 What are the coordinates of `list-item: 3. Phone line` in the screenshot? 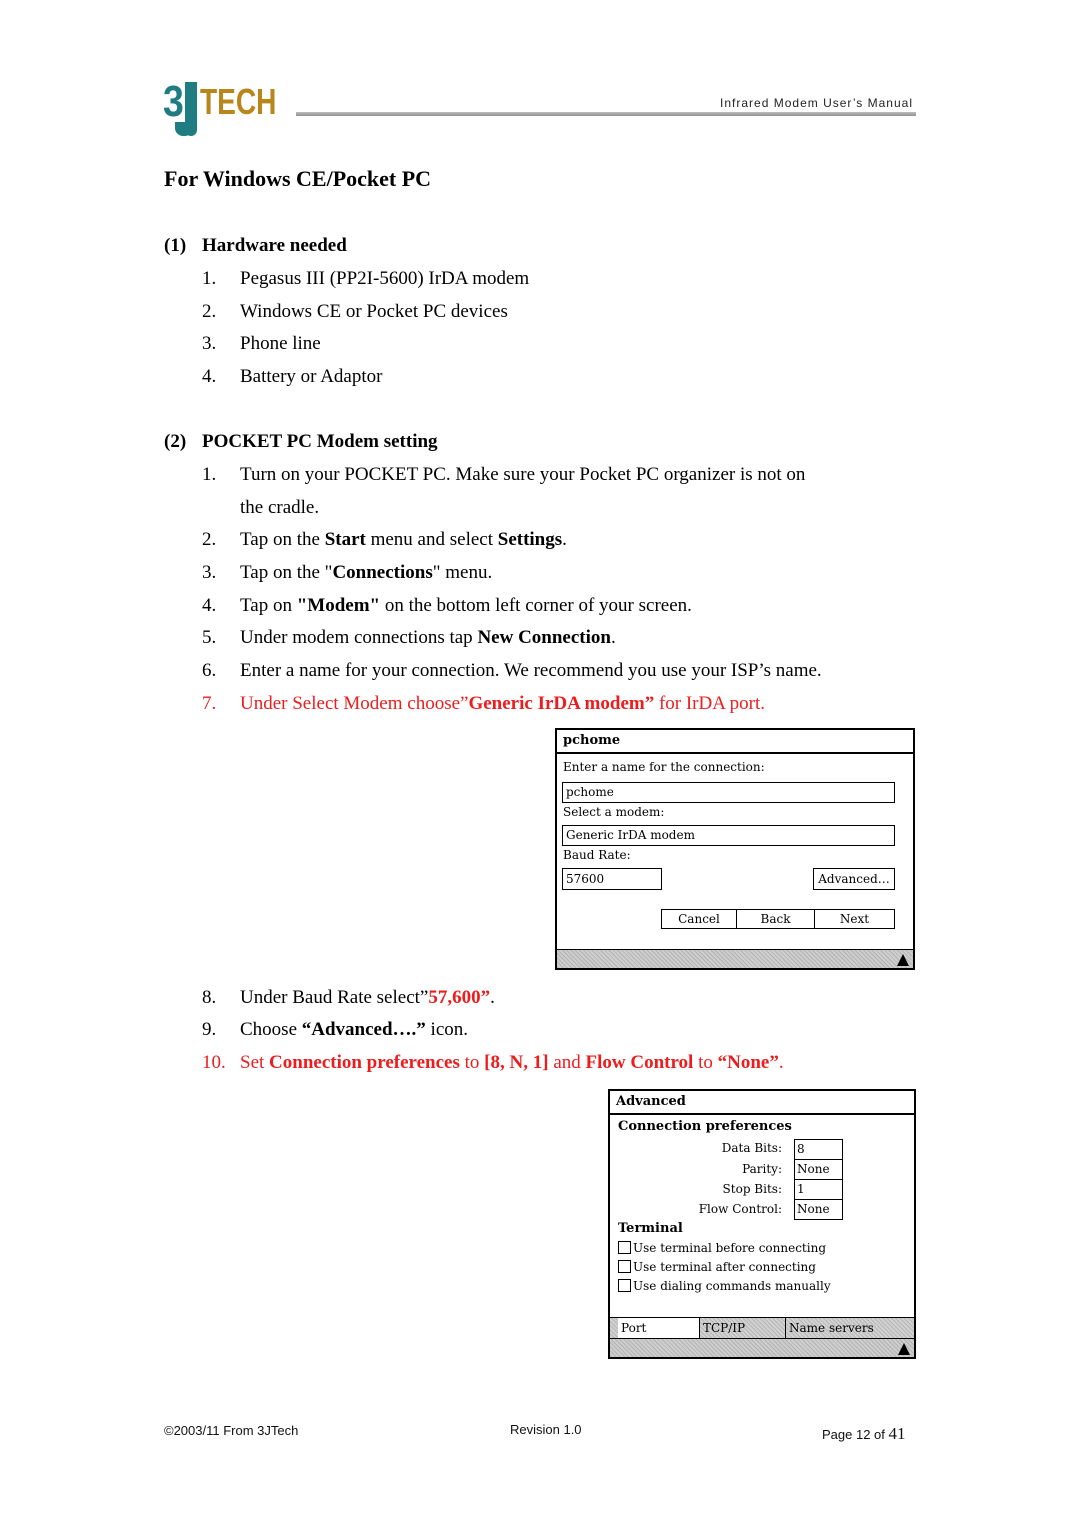 It's located at (562, 343).